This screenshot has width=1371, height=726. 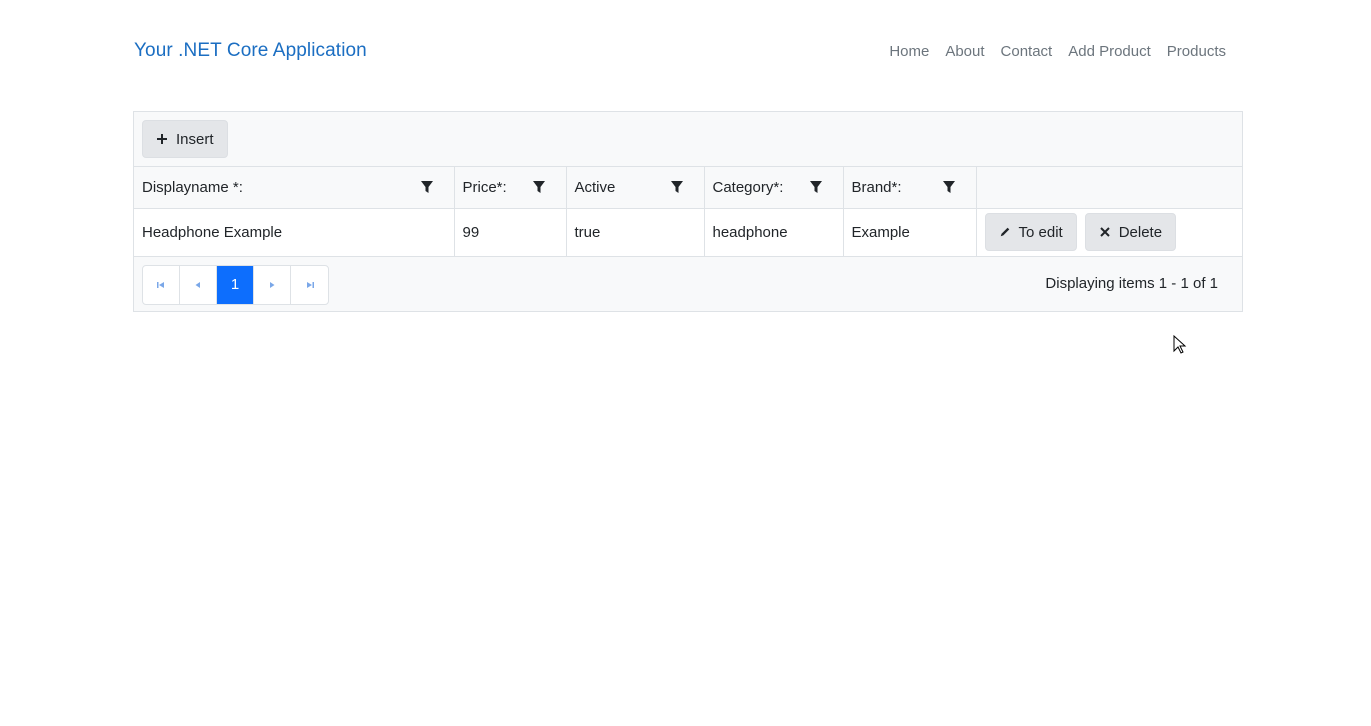 What do you see at coordinates (1027, 52) in the screenshot?
I see `nav-contact: Contact` at bounding box center [1027, 52].